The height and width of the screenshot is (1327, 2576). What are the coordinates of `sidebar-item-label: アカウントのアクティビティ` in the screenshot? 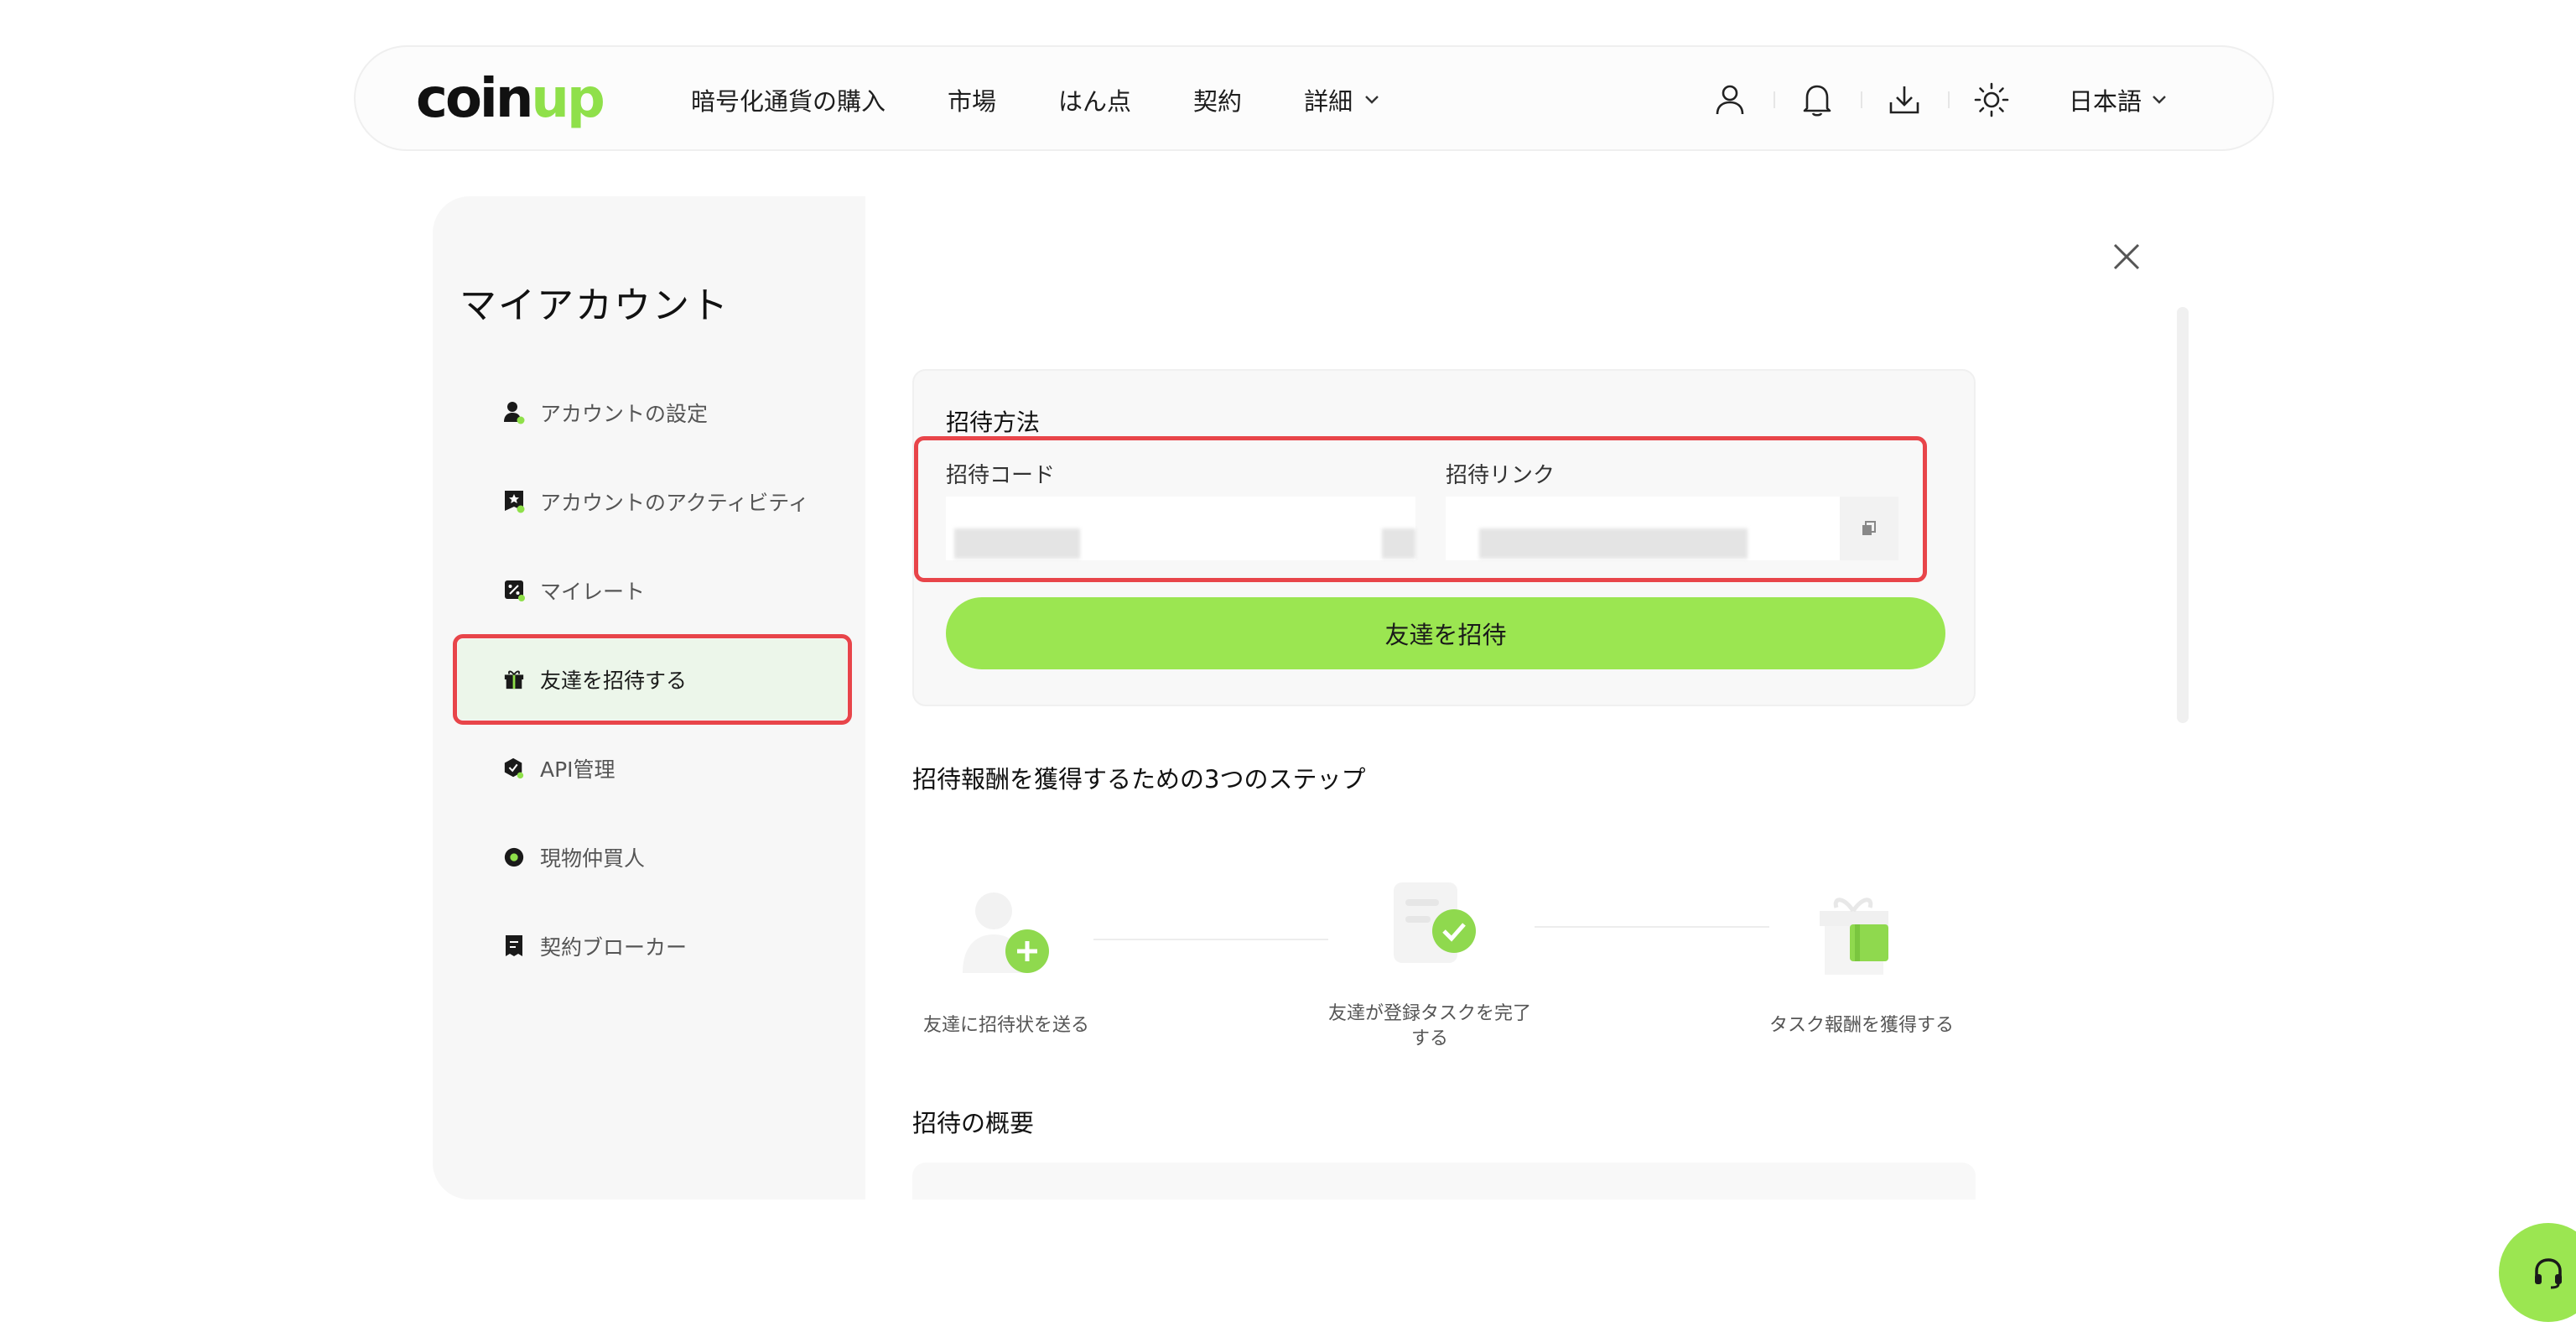 It's located at (674, 503).